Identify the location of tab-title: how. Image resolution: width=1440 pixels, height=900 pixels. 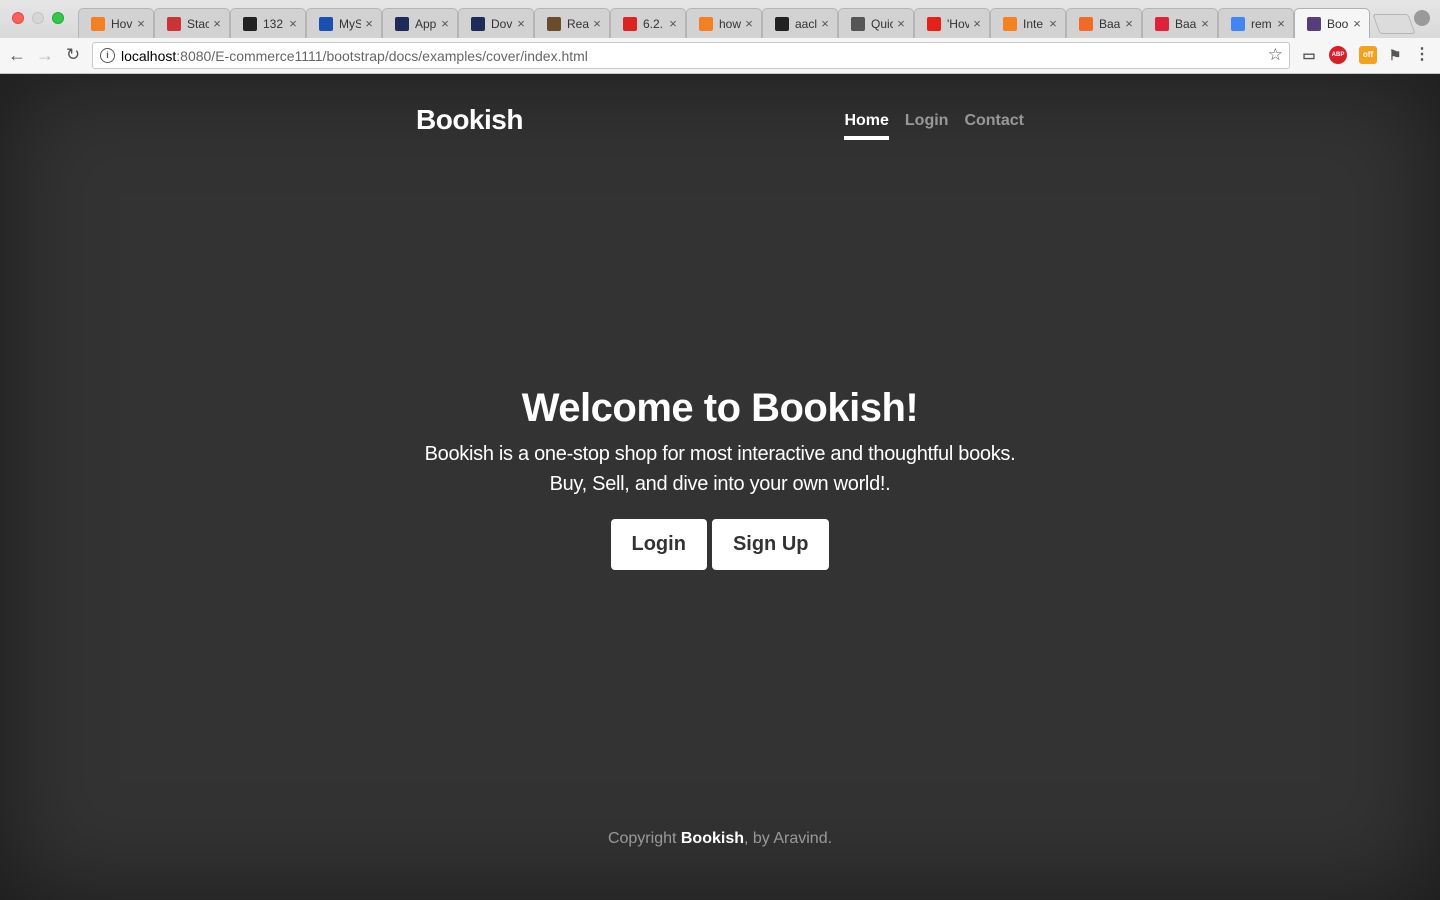
(730, 23).